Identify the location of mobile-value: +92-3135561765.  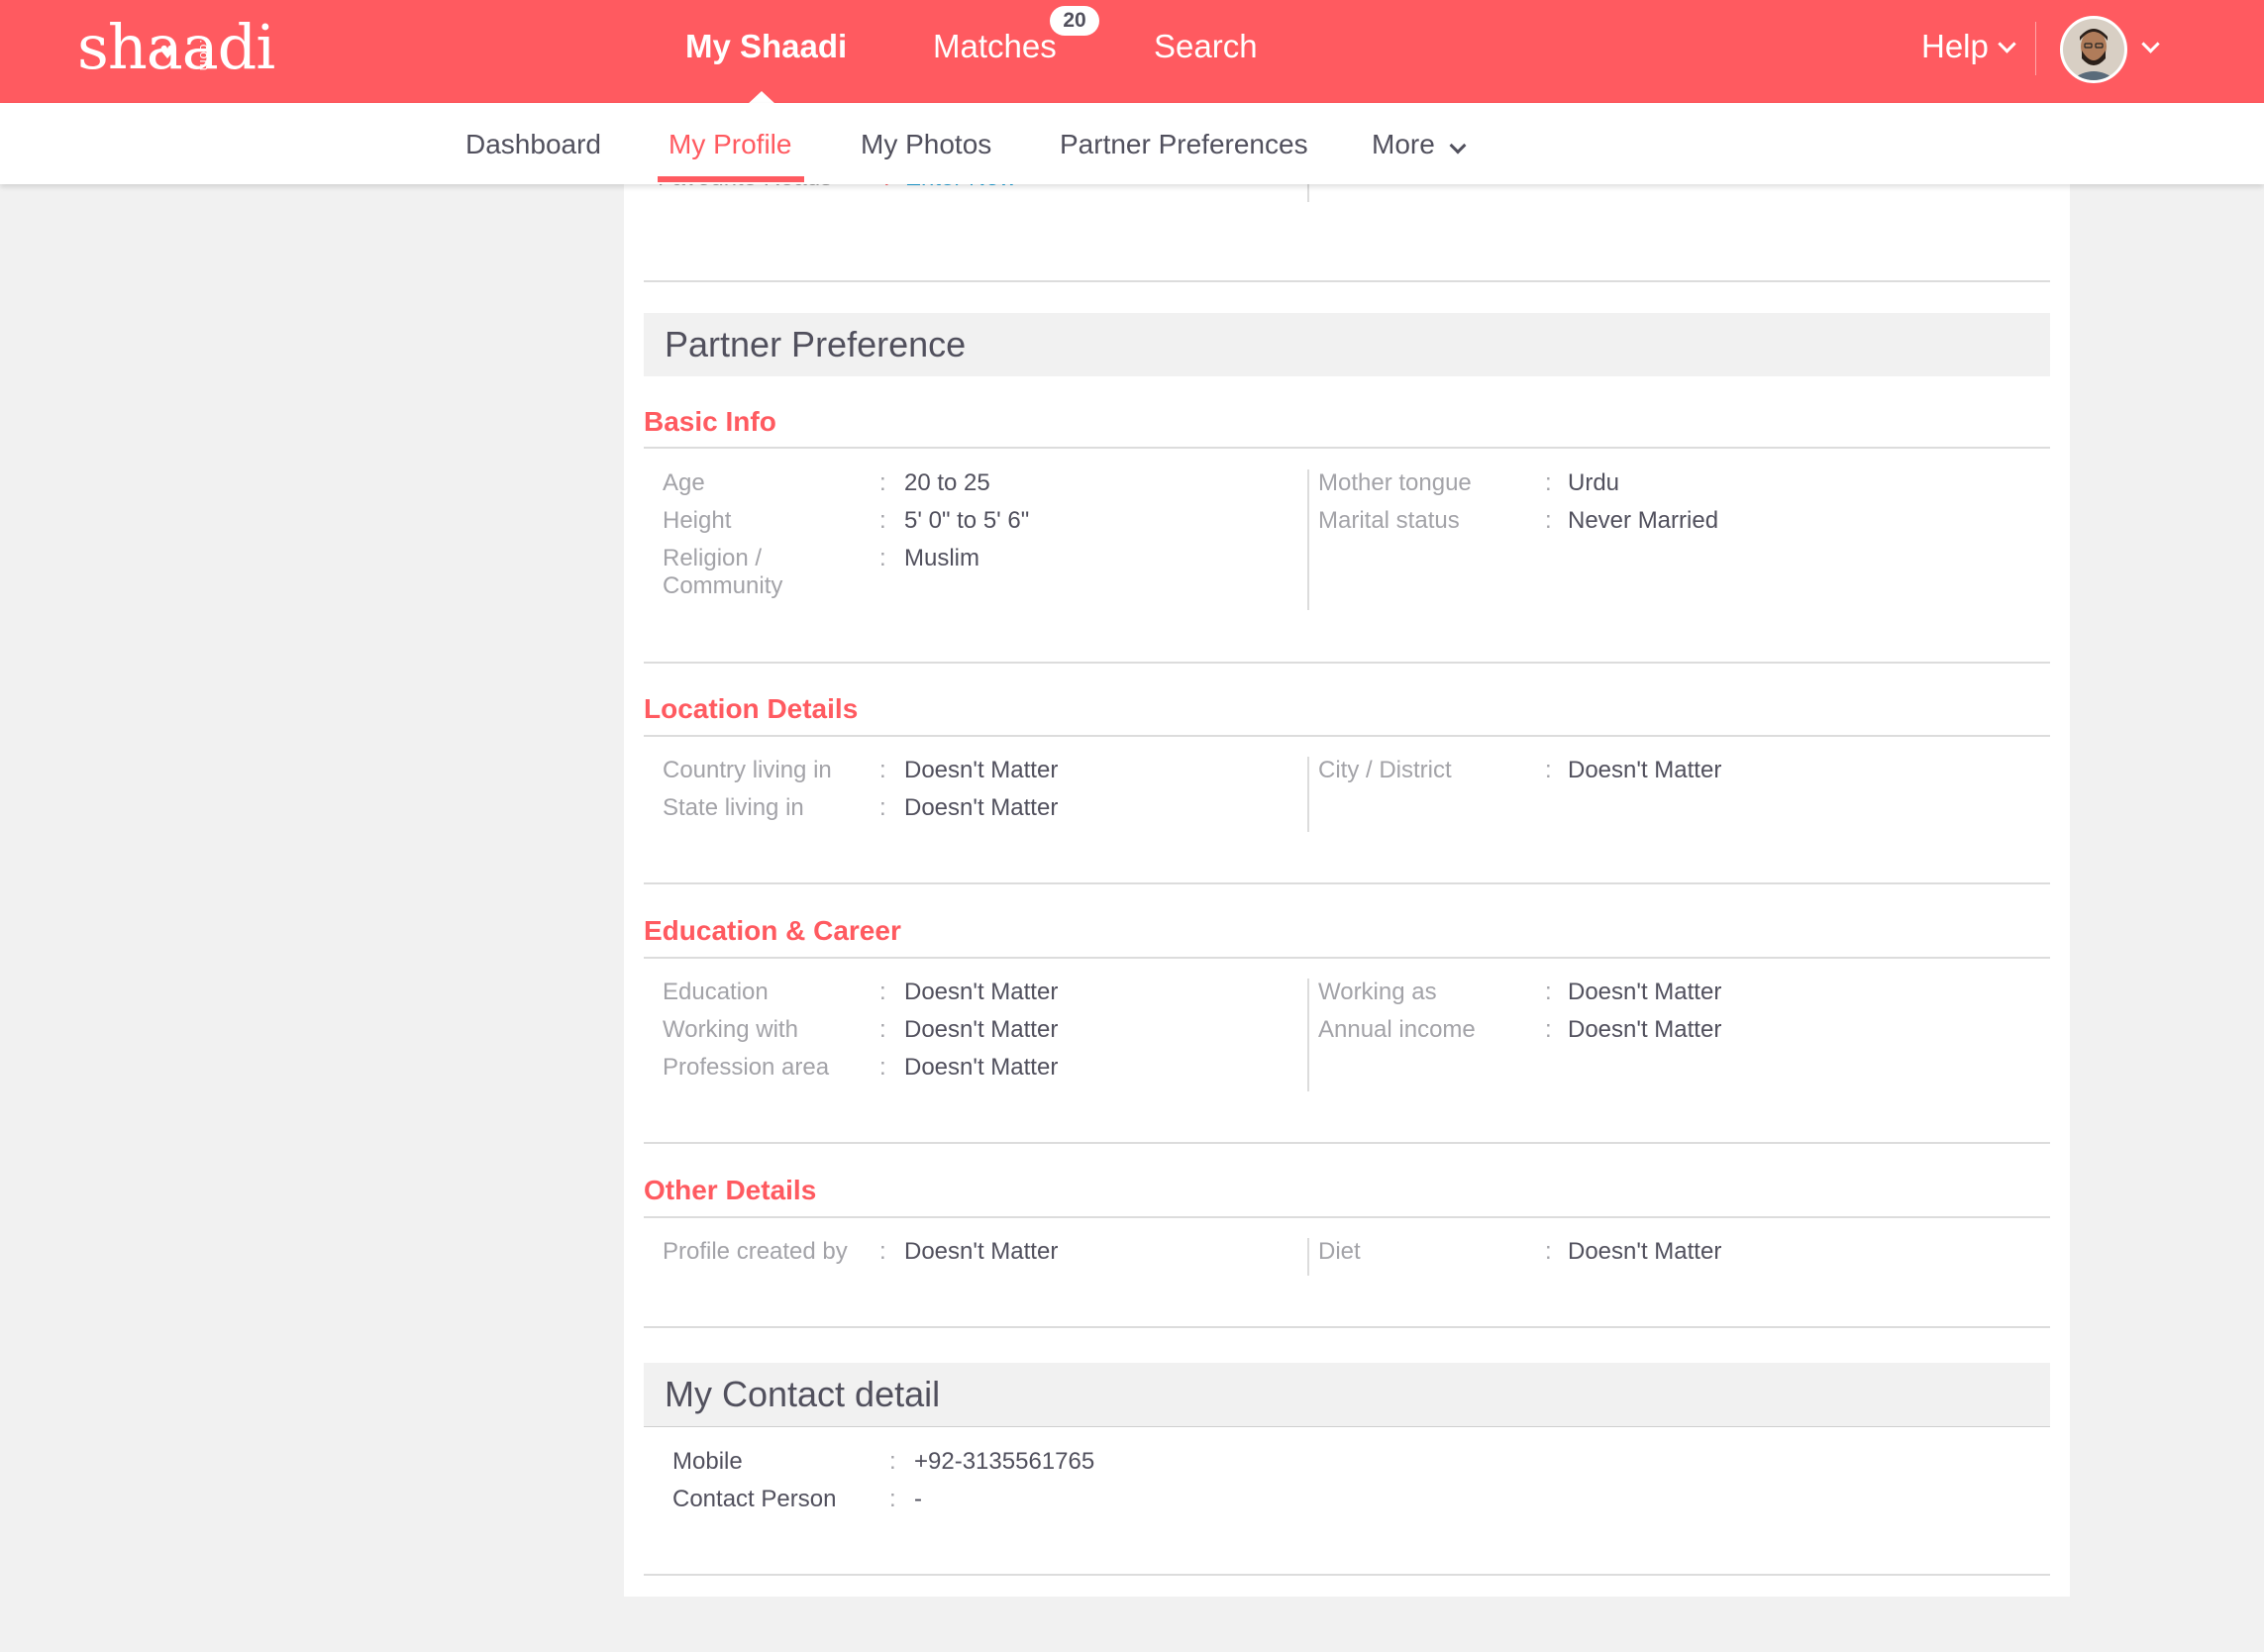
(1004, 1461).